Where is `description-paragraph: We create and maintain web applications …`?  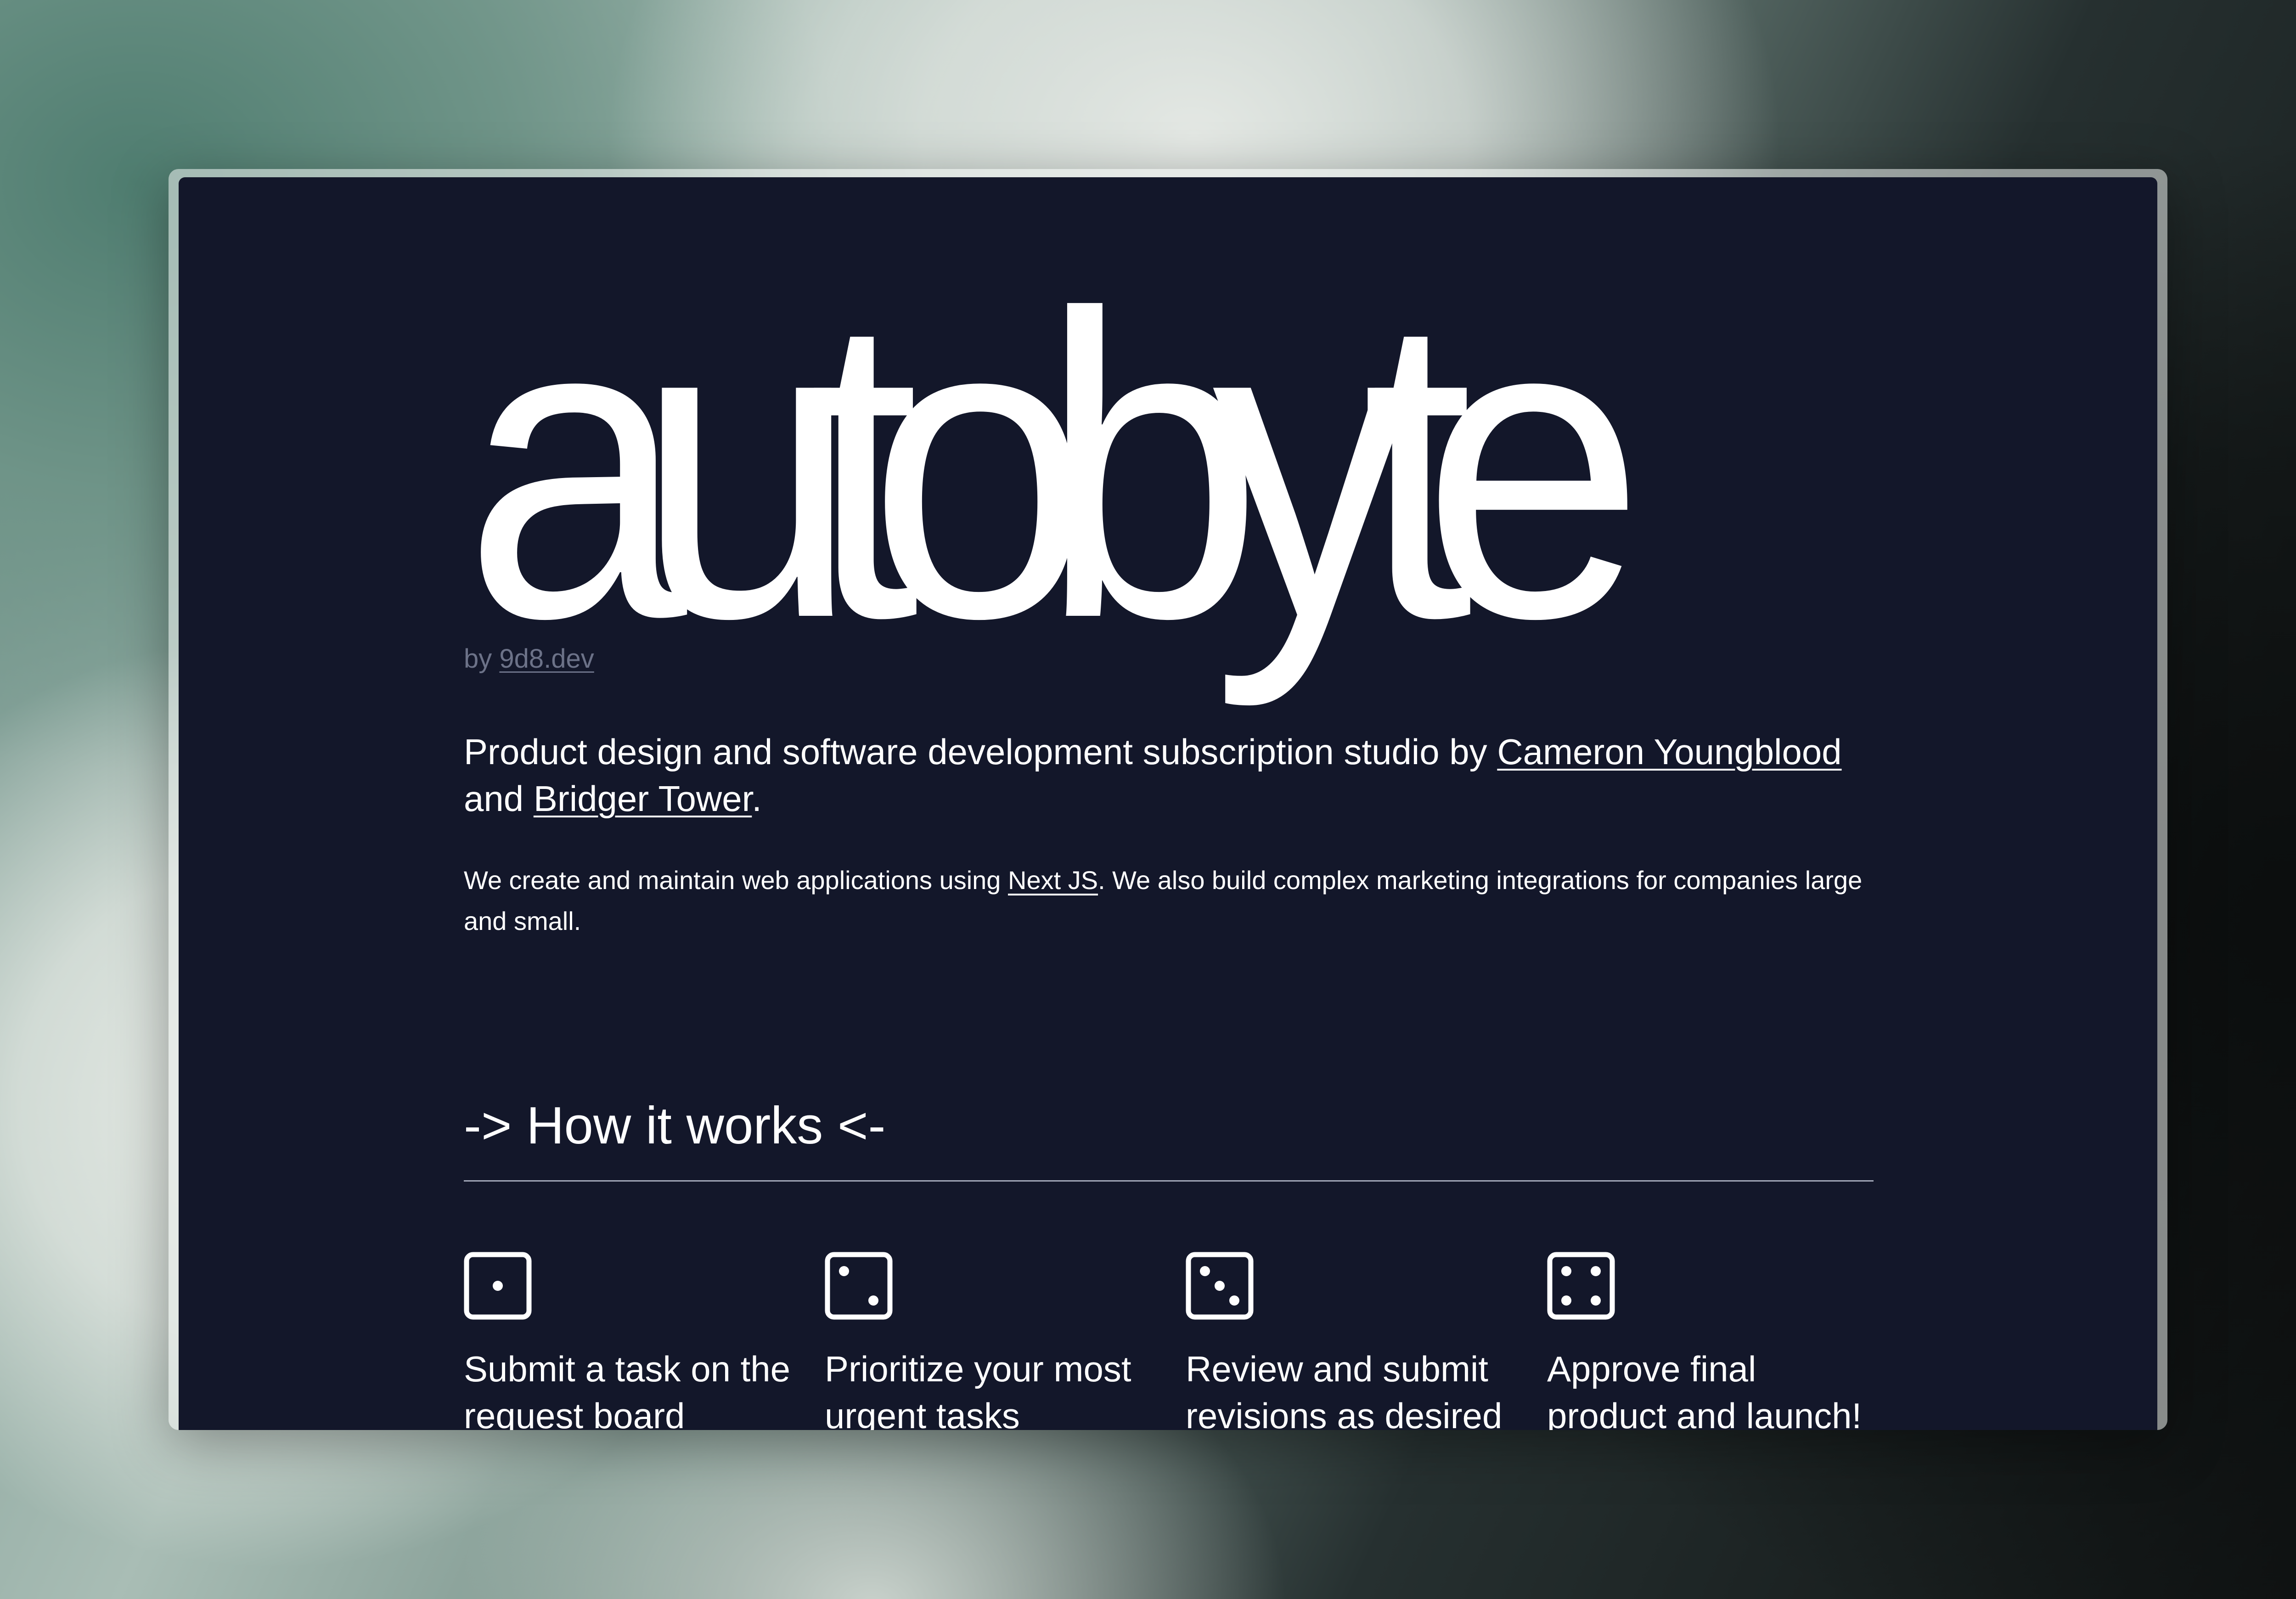 description-paragraph: We create and maintain web applications … is located at coordinates (1169, 900).